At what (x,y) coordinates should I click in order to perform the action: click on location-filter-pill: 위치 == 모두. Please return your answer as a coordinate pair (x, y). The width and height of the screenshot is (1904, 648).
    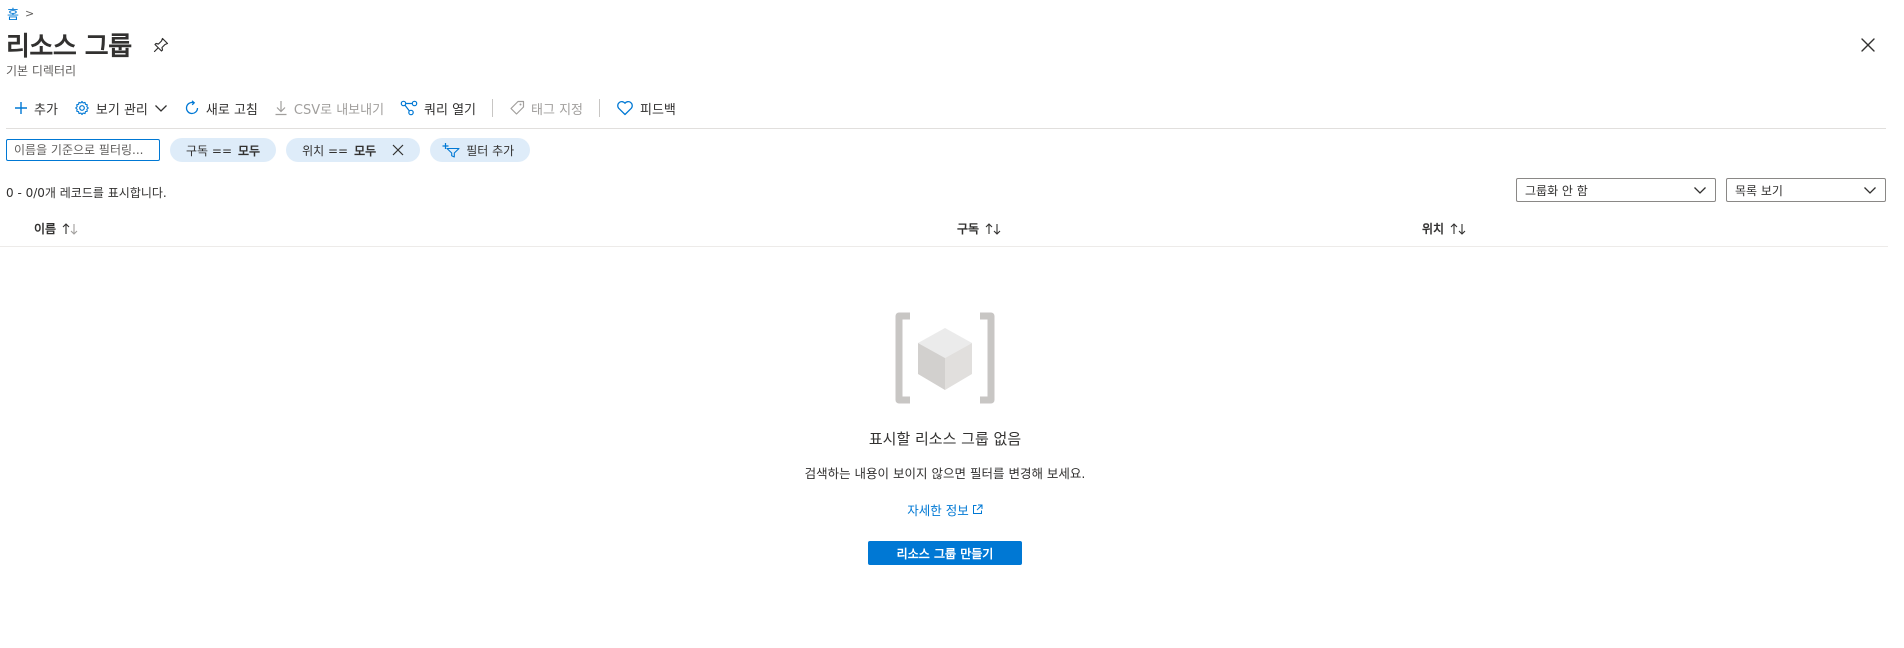
    Looking at the image, I should click on (353, 150).